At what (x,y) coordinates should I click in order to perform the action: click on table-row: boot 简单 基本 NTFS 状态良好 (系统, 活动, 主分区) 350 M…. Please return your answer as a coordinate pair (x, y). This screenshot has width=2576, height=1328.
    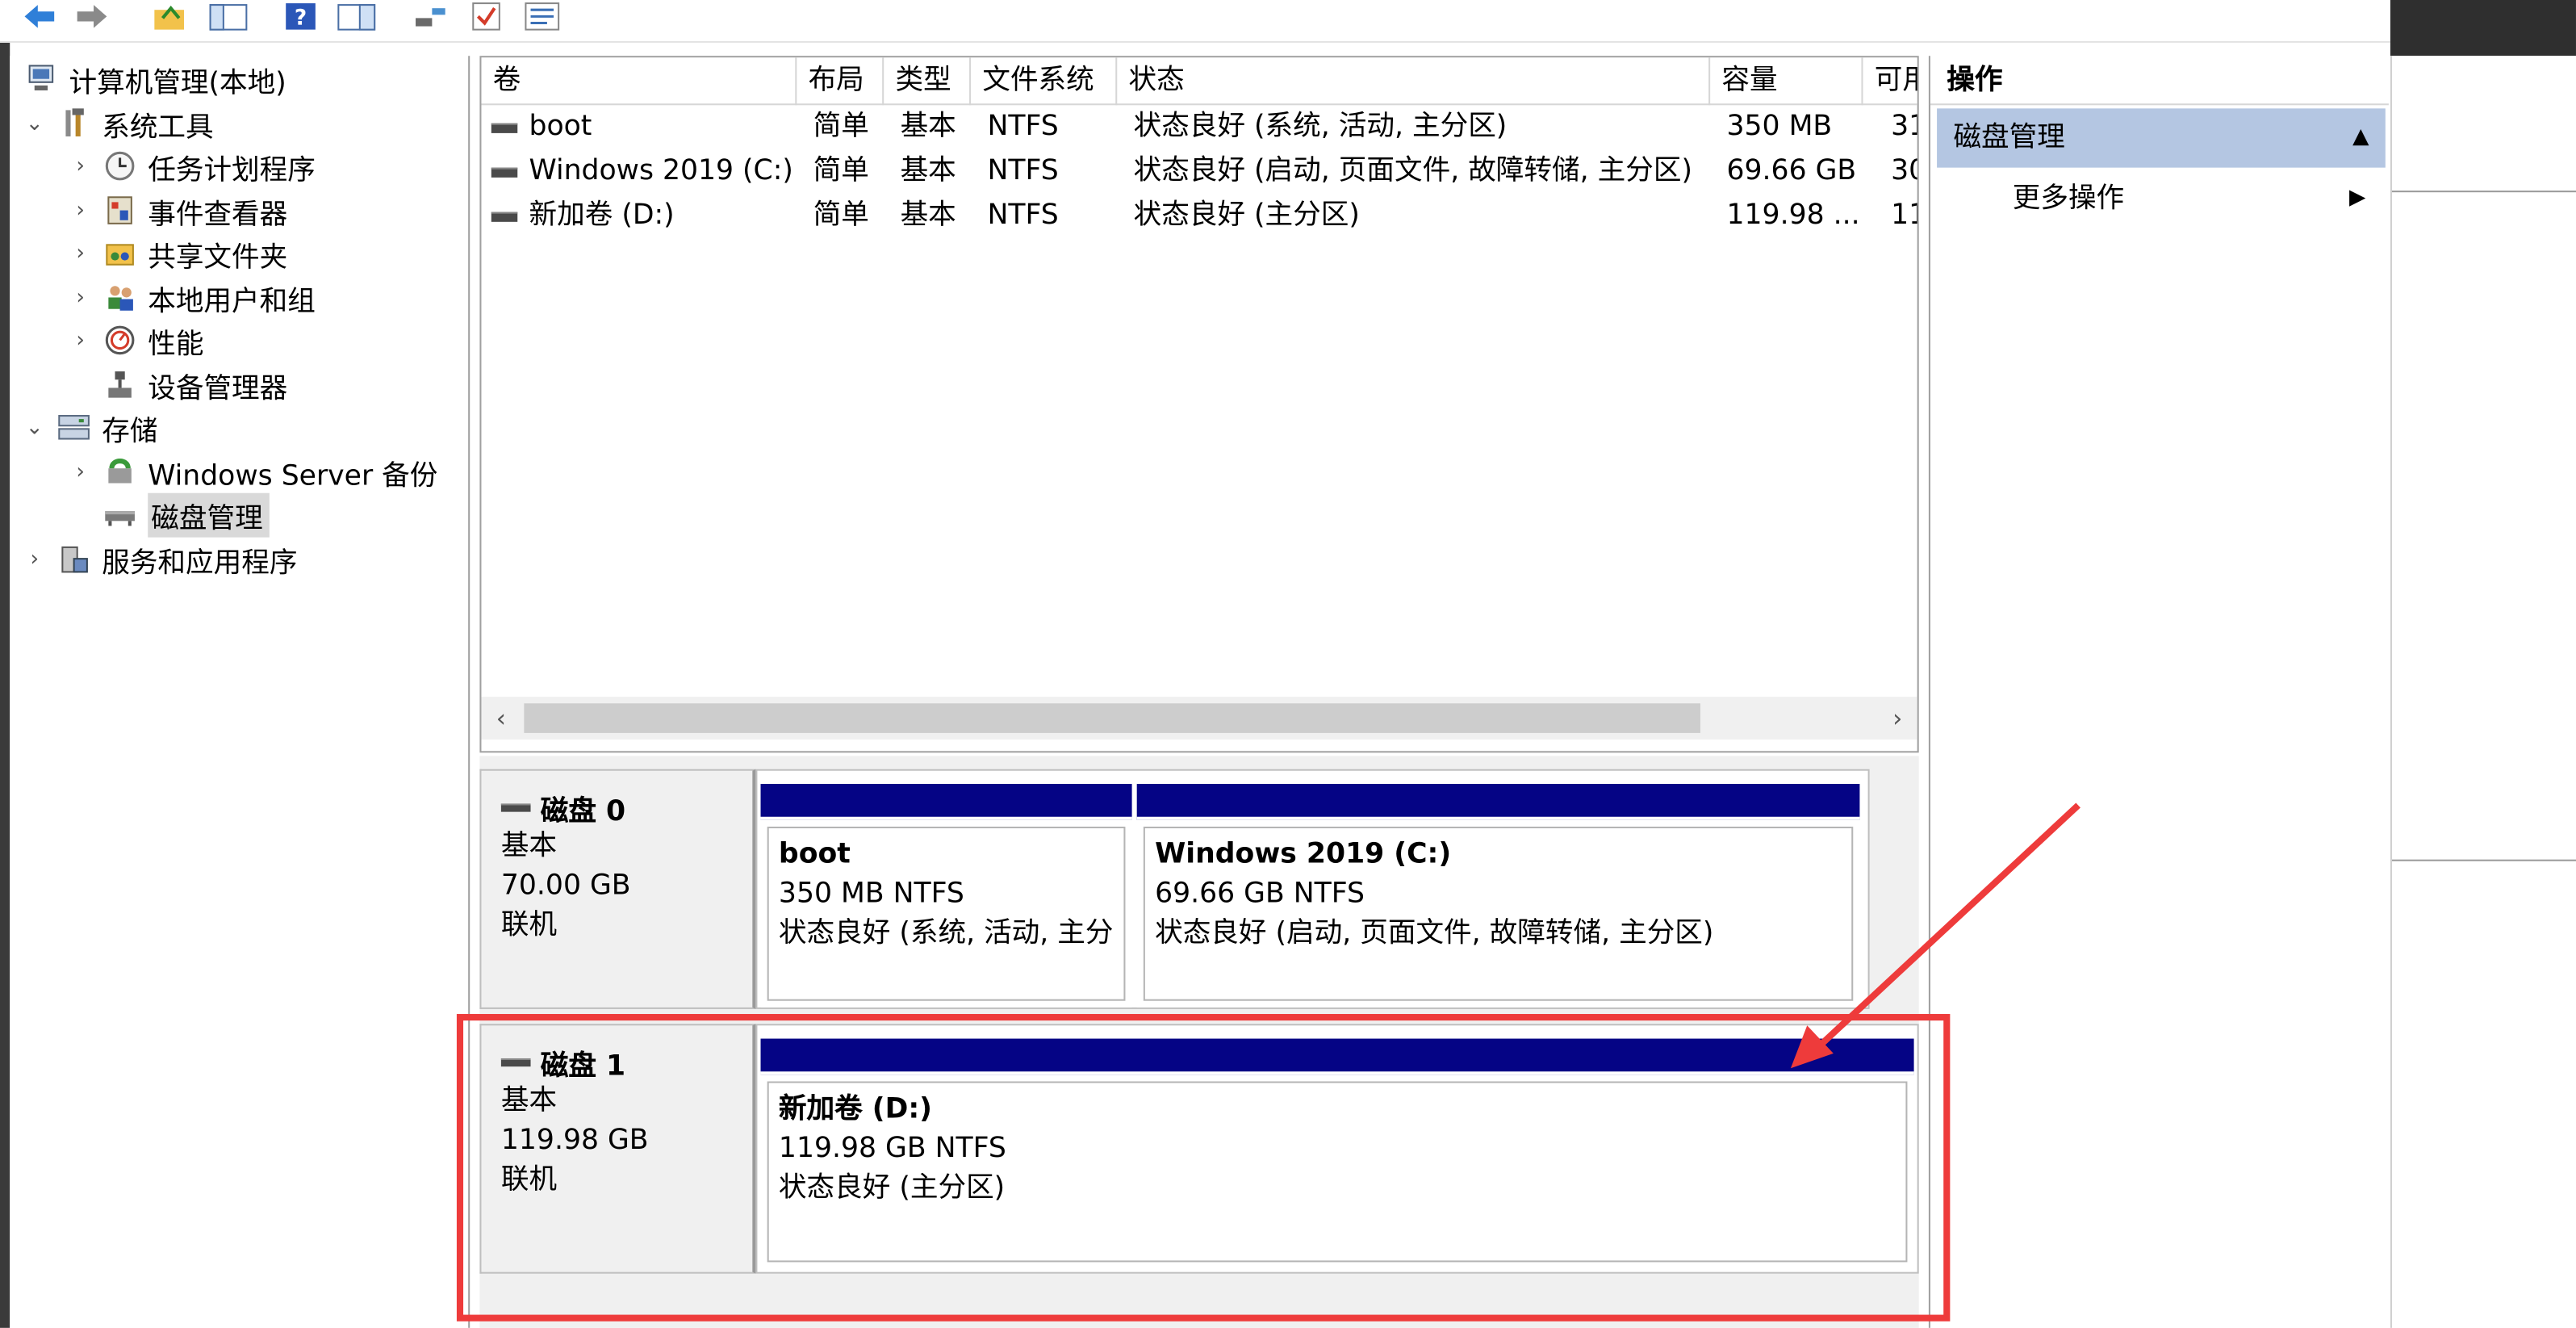
    Looking at the image, I should click on (1199, 127).